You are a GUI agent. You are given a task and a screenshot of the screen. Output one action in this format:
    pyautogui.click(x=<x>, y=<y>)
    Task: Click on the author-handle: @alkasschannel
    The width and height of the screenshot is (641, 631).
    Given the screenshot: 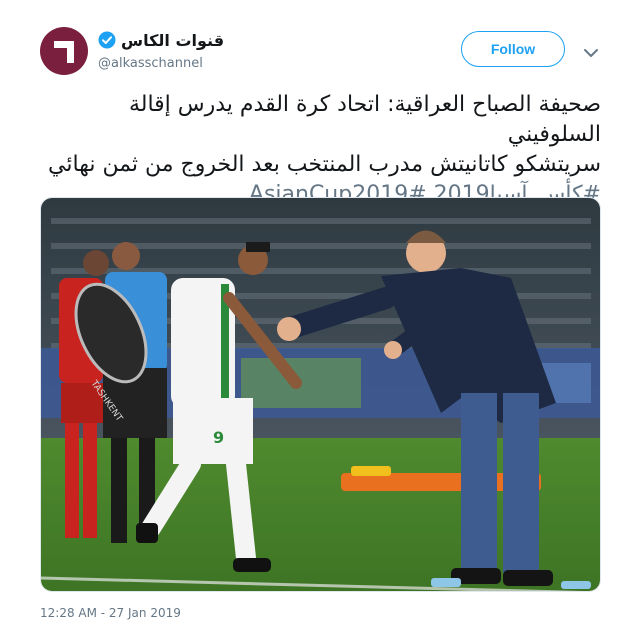 What is the action you would take?
    pyautogui.click(x=150, y=63)
    